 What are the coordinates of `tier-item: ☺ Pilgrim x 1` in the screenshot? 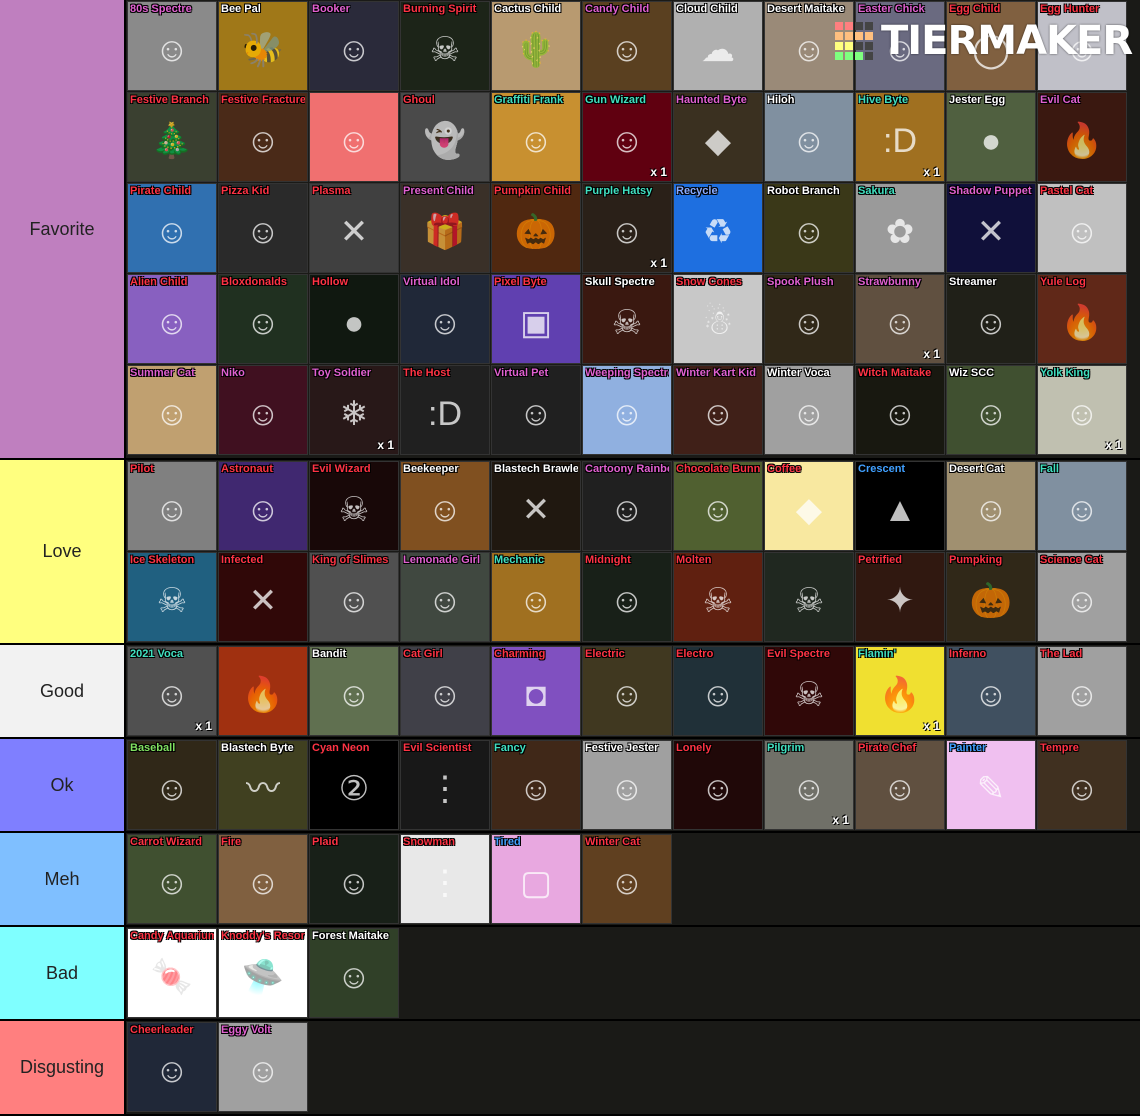 It's located at (809, 785).